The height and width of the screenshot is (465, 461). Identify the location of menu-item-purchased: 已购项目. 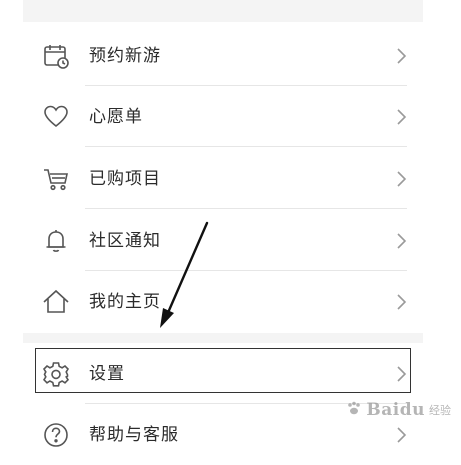
(223, 178).